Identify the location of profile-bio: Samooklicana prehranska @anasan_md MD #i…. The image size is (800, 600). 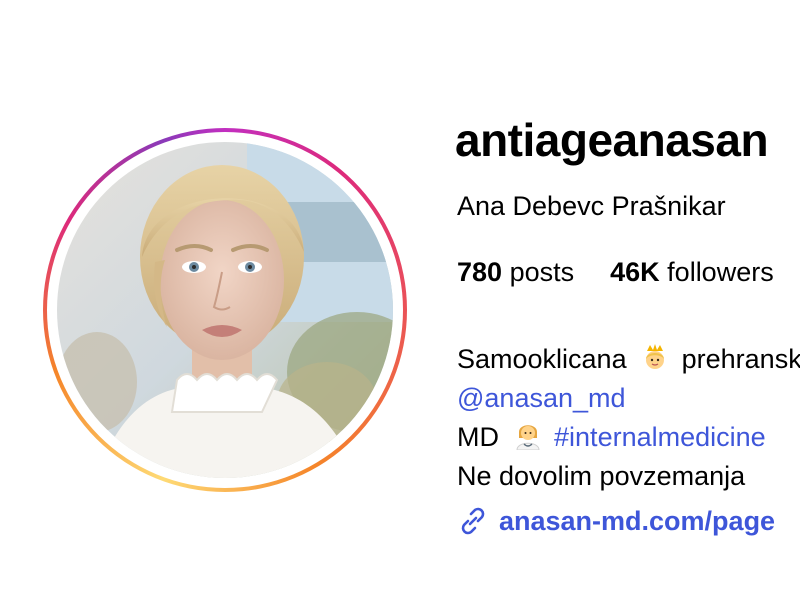
(628, 418).